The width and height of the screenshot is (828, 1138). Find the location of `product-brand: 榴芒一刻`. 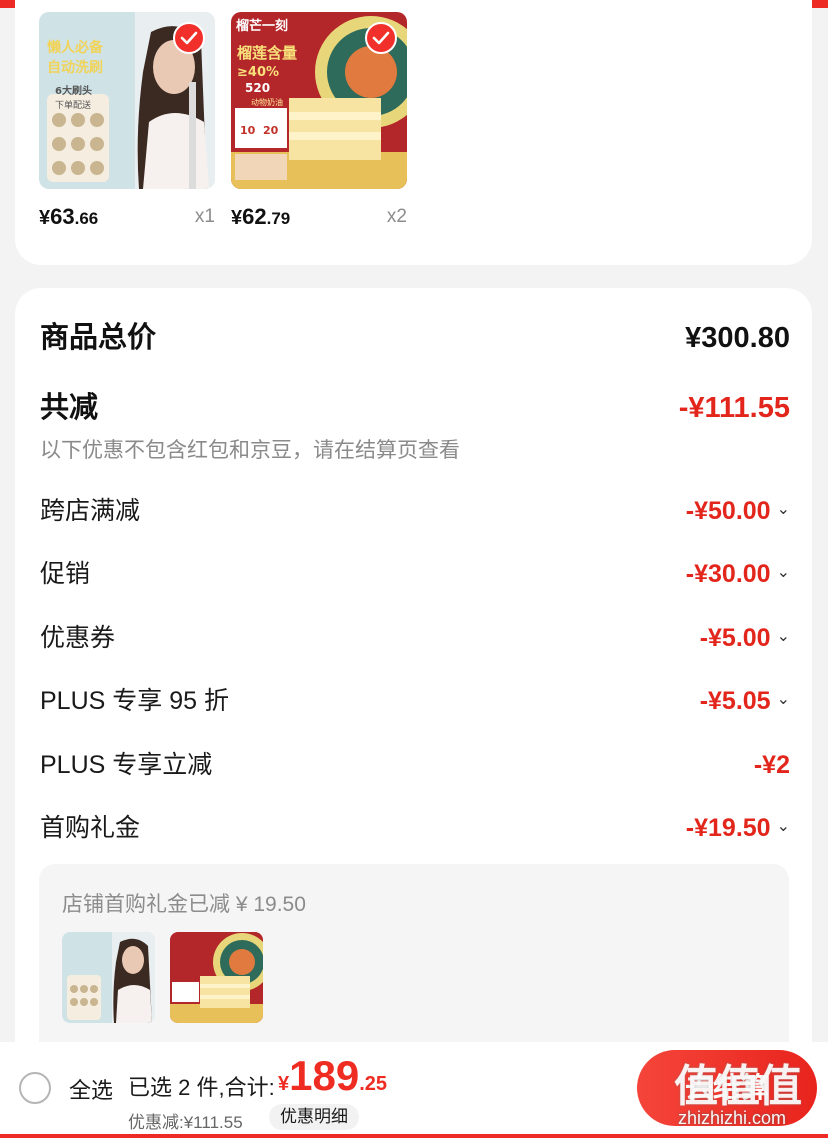

product-brand: 榴芒一刻 is located at coordinates (262, 26).